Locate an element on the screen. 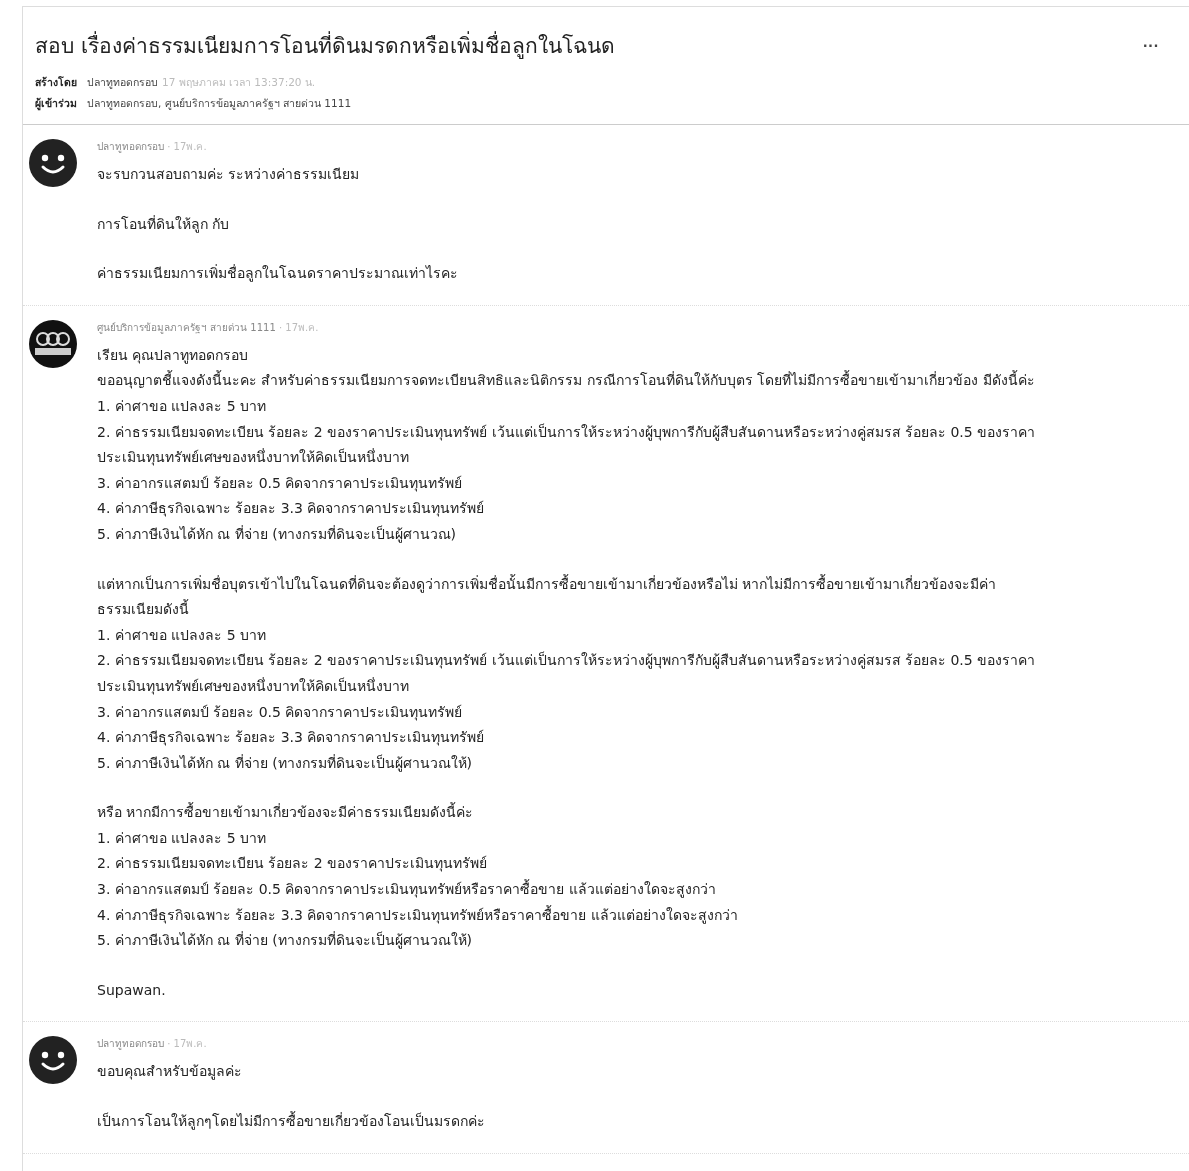  message-text: Supawan. is located at coordinates (132, 990).